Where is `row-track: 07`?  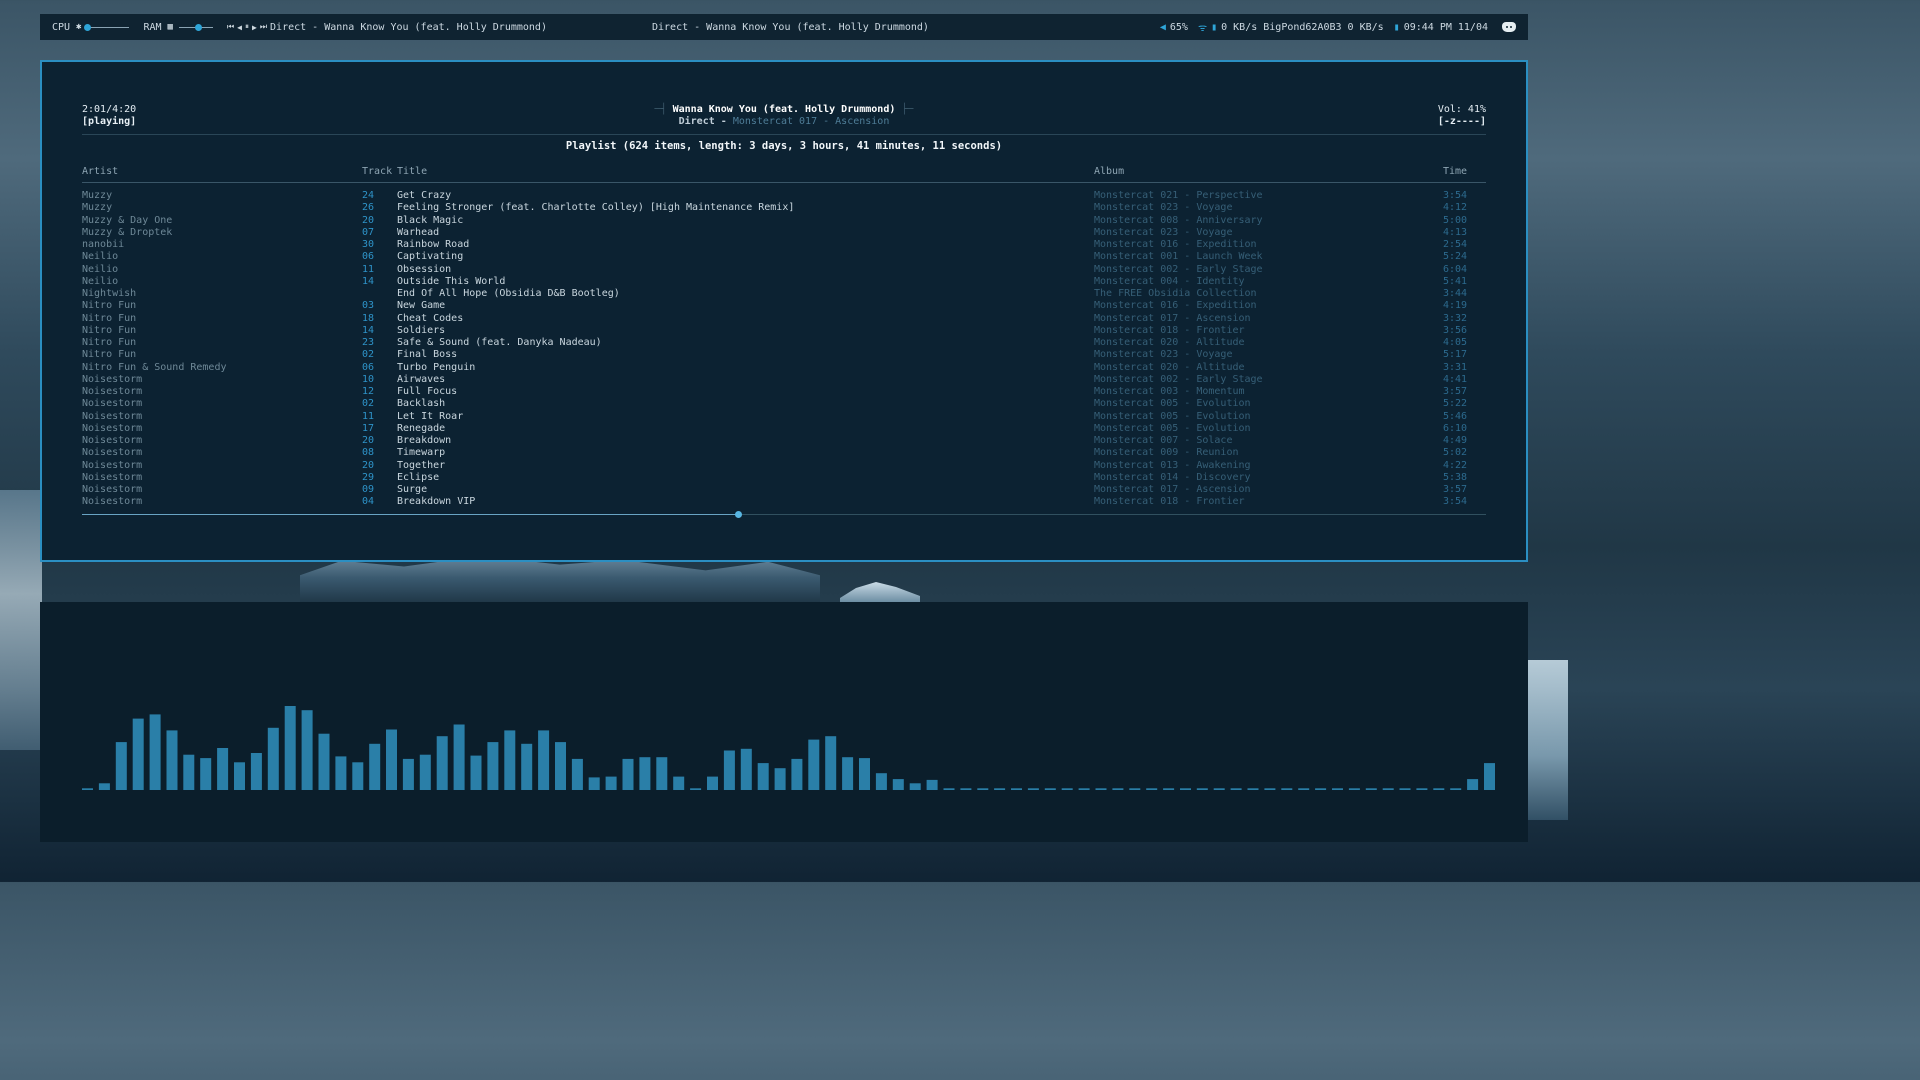 row-track: 07 is located at coordinates (368, 232).